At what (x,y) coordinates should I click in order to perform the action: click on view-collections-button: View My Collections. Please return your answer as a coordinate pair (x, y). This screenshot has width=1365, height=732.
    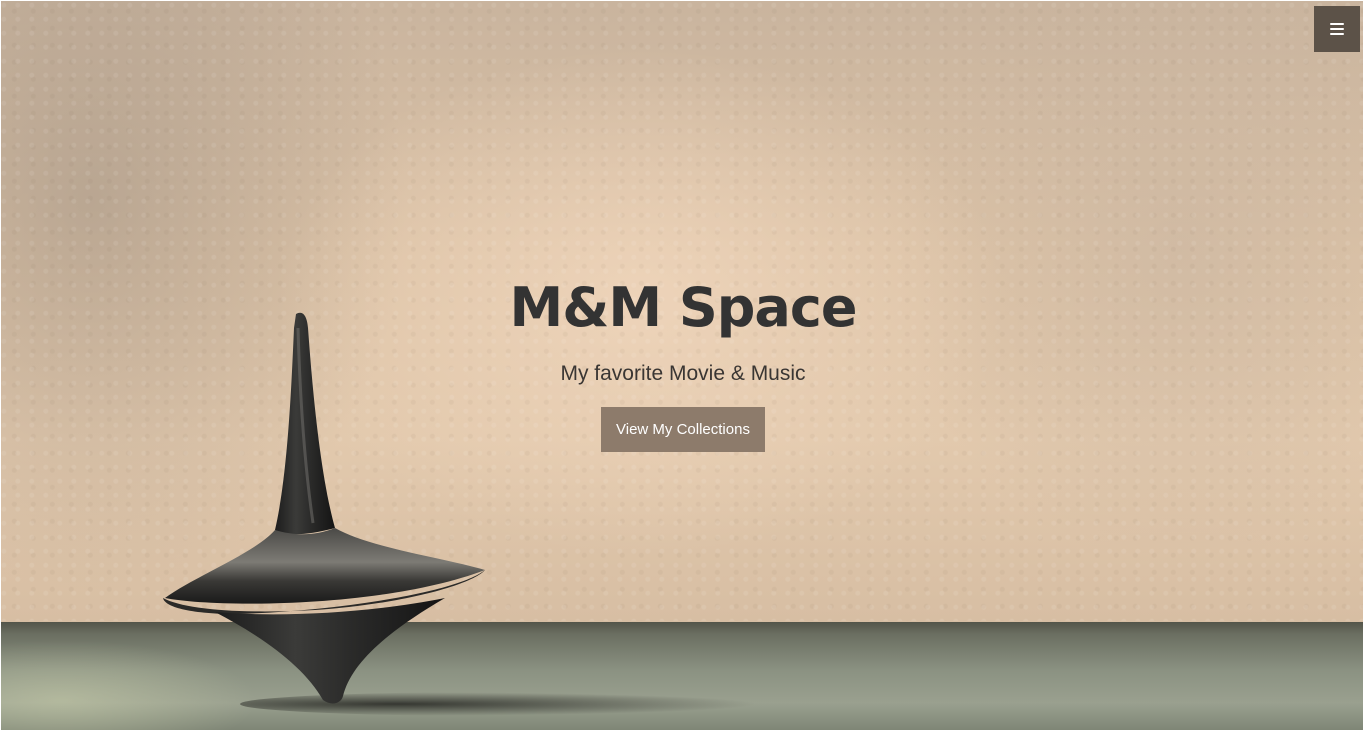
    Looking at the image, I should click on (683, 429).